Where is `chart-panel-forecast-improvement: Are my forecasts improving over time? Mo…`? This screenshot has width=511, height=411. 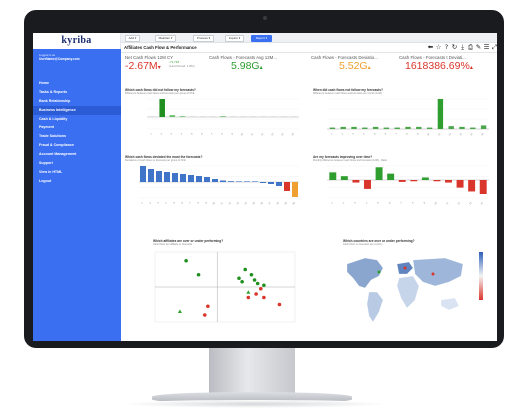
chart-panel-forecast-improvement: Are my forecasts improving over time? Mo… is located at coordinates (404, 185).